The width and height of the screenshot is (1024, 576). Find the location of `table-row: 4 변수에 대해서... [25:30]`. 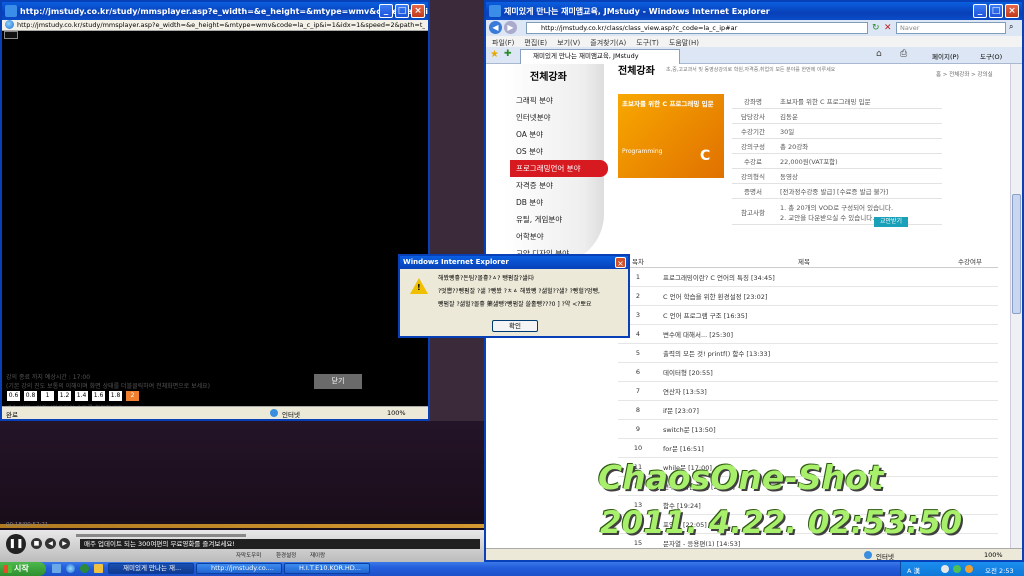

table-row: 4 변수에 대해서... [25:30] is located at coordinates (808, 334).